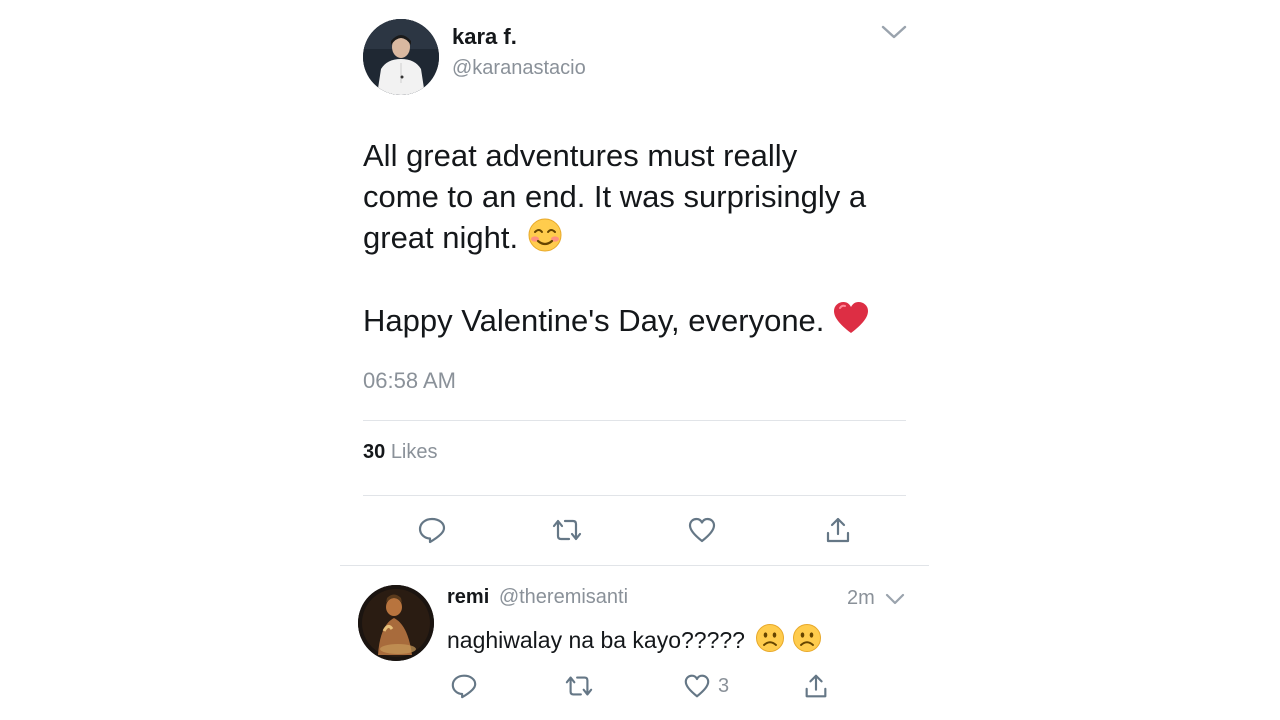  Describe the element at coordinates (596, 640) in the screenshot. I see `reply-text-content: naghiwalay na ba kayo?????` at that location.